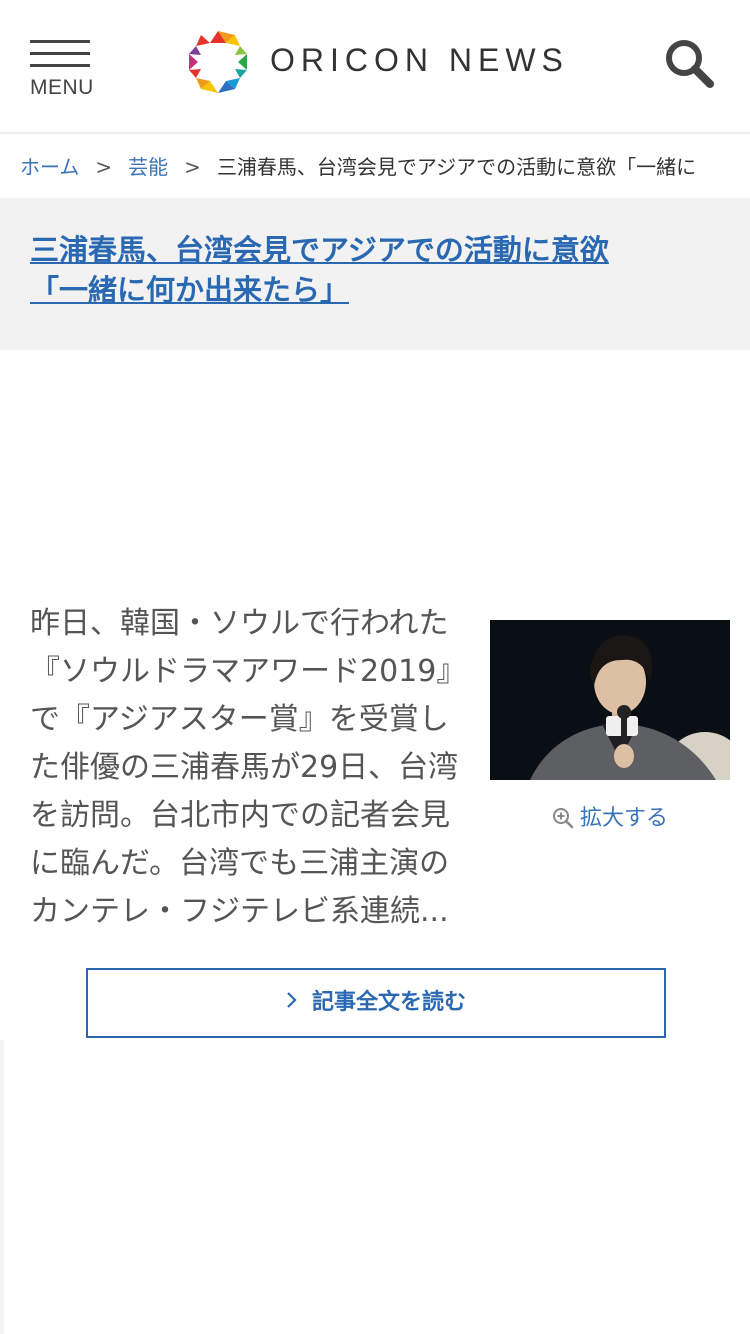 The height and width of the screenshot is (1334, 750). I want to click on site-logo: ORICON NEWS, so click(384, 62).